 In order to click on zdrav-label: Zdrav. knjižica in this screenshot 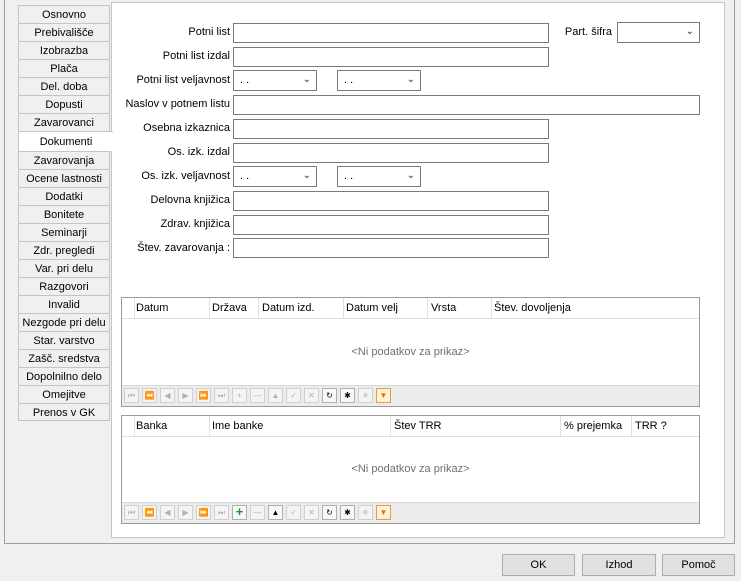, I will do `click(195, 224)`.